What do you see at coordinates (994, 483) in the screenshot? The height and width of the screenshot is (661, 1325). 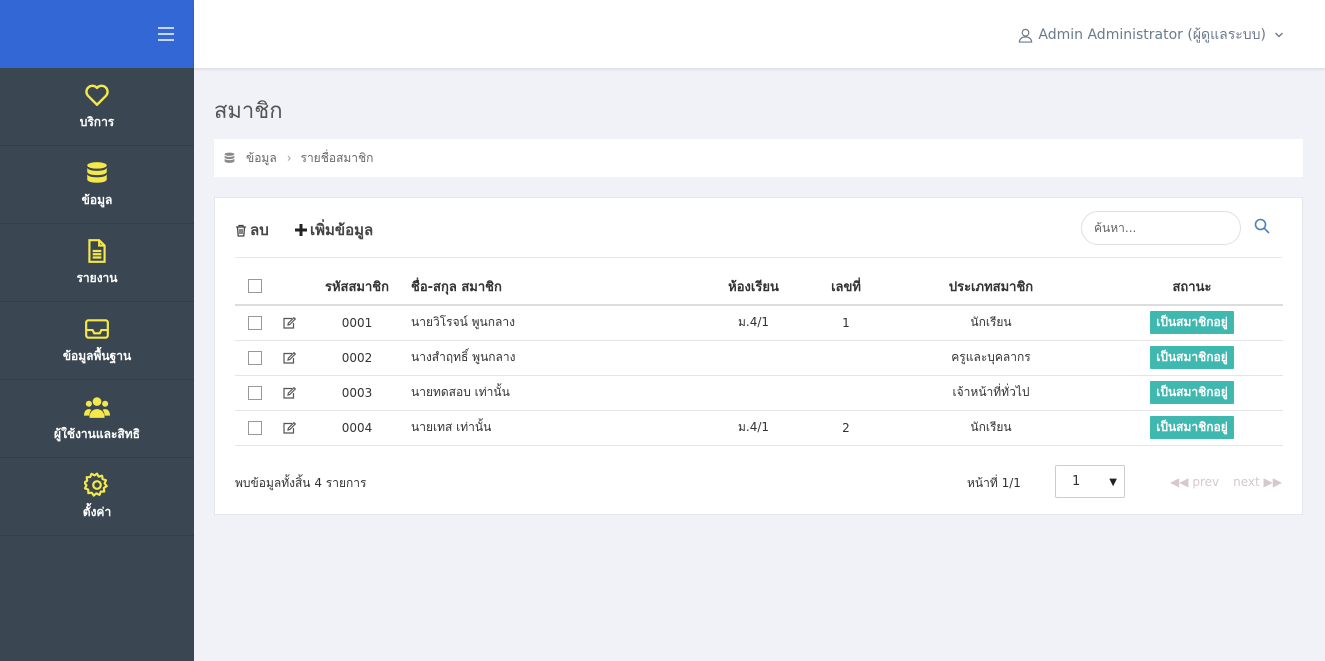 I see `page-indicator: หน้าที่ 1/1` at bounding box center [994, 483].